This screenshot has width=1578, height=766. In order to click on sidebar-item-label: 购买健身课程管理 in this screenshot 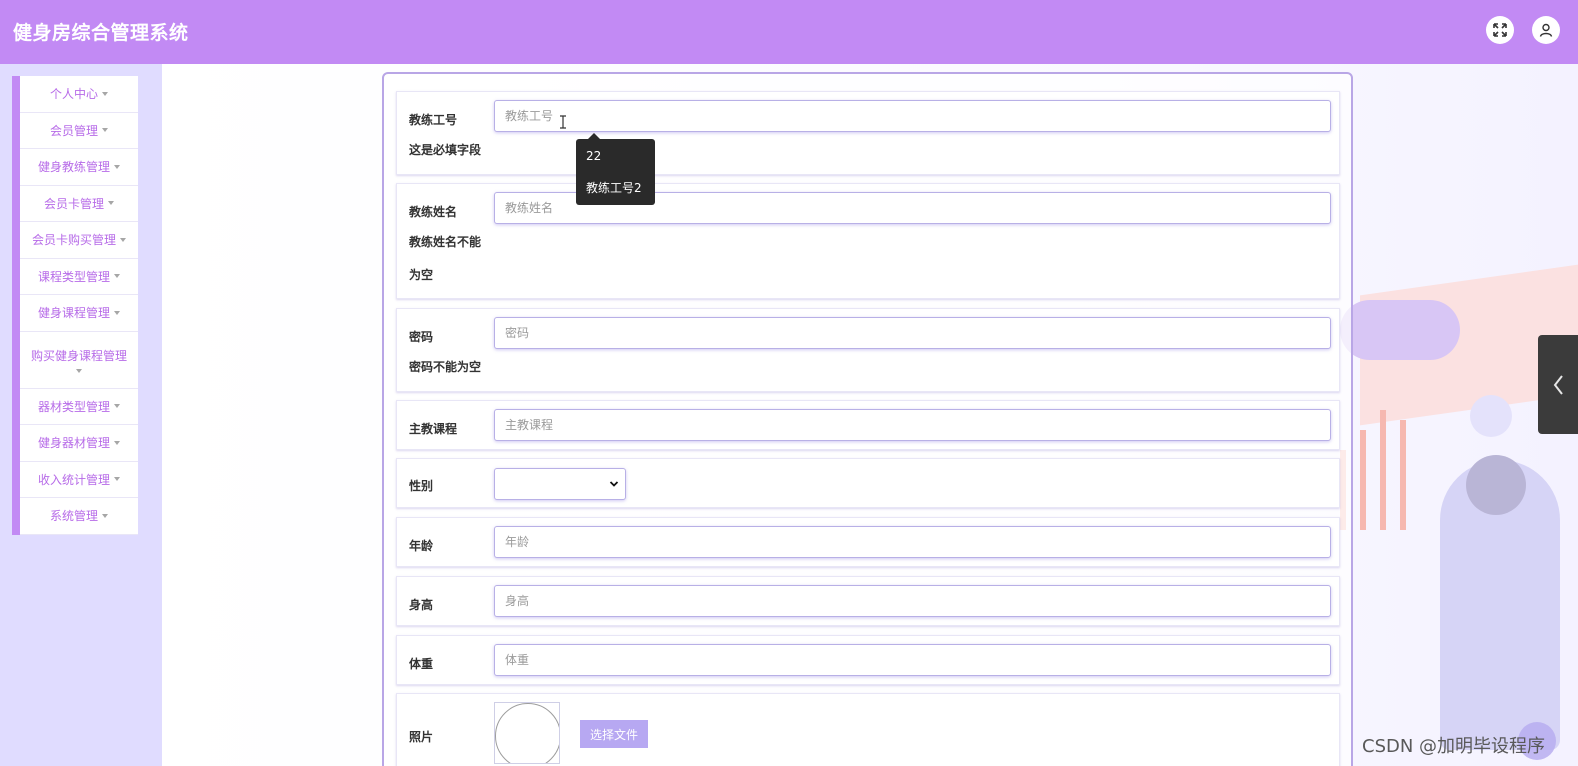, I will do `click(78, 355)`.